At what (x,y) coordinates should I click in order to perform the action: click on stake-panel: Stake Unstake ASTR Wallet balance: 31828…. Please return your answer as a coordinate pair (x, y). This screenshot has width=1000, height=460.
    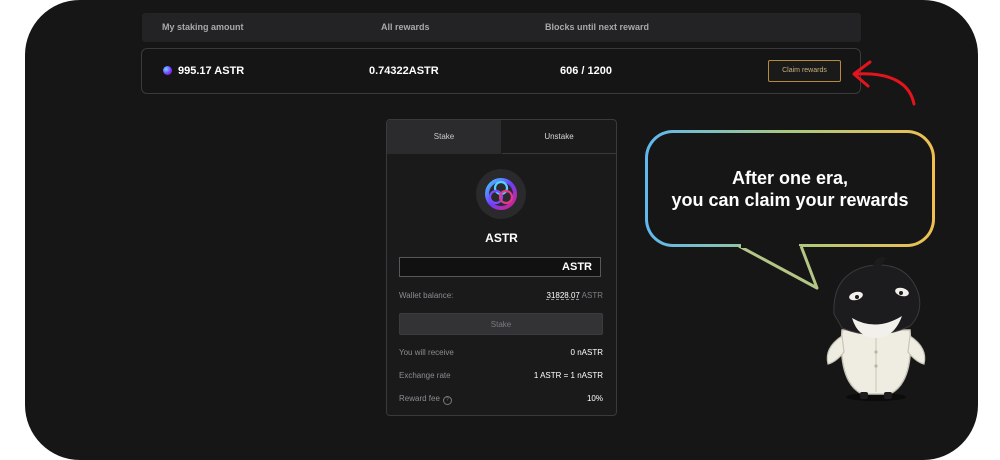
    Looking at the image, I should click on (501, 267).